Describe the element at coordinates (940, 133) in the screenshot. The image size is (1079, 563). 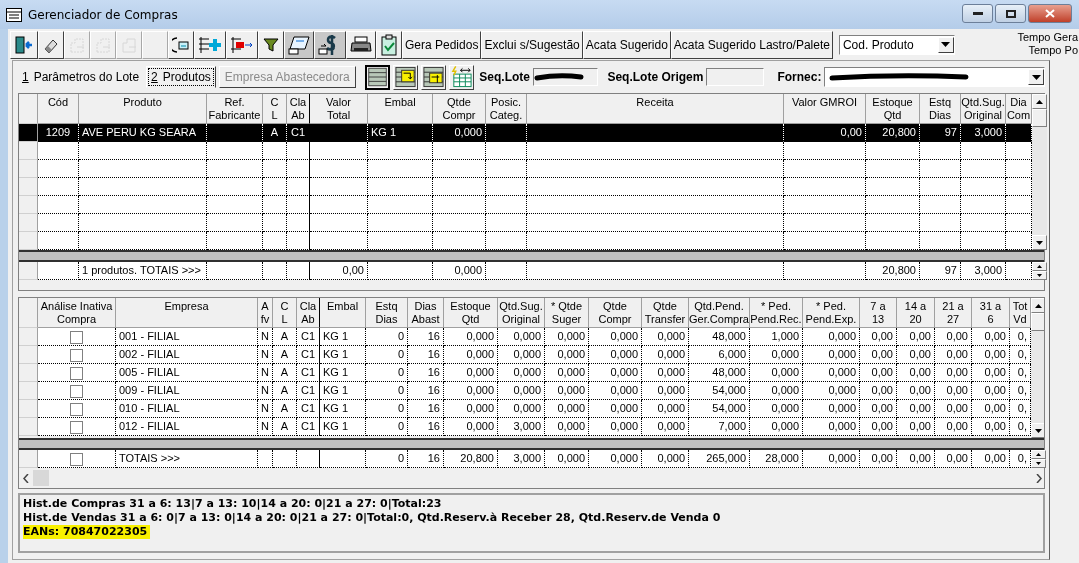
I see `table-cell: 97` at that location.